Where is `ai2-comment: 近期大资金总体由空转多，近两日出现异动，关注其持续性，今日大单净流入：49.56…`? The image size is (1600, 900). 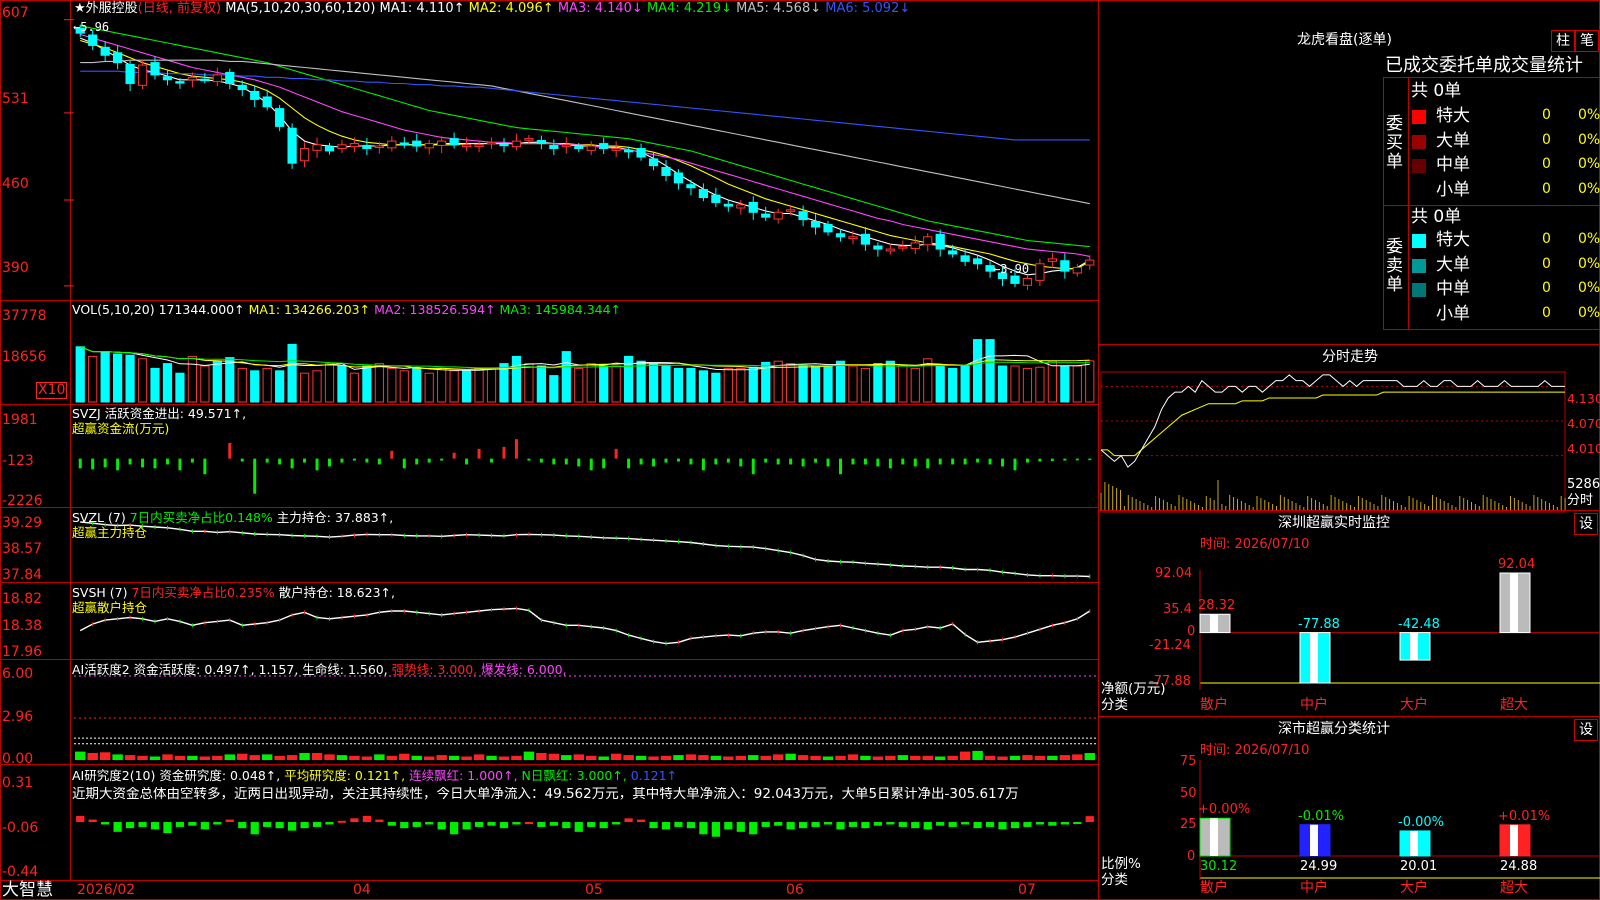 ai2-comment: 近期大资金总体由空转多，近两日出现异动，关注其持续性，今日大单净流入：49.56… is located at coordinates (545, 794).